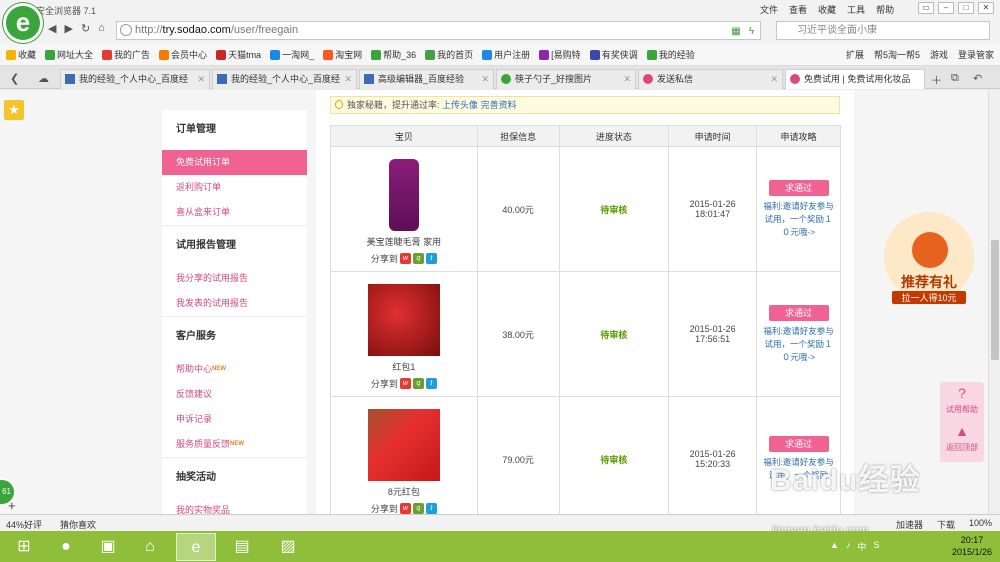 The image size is (1000, 562). I want to click on grid-icon: ▦, so click(735, 31).